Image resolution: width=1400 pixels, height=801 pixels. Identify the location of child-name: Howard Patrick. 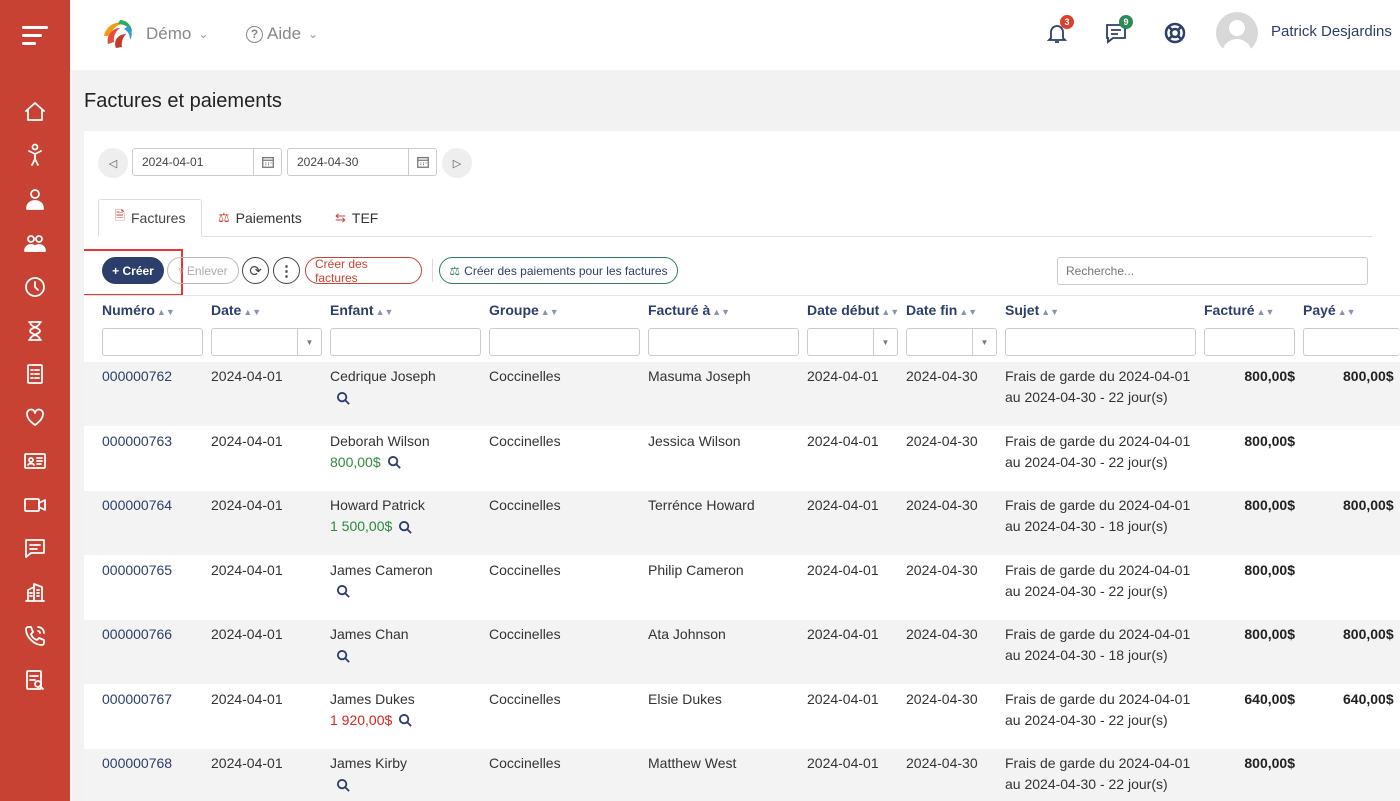
(377, 505).